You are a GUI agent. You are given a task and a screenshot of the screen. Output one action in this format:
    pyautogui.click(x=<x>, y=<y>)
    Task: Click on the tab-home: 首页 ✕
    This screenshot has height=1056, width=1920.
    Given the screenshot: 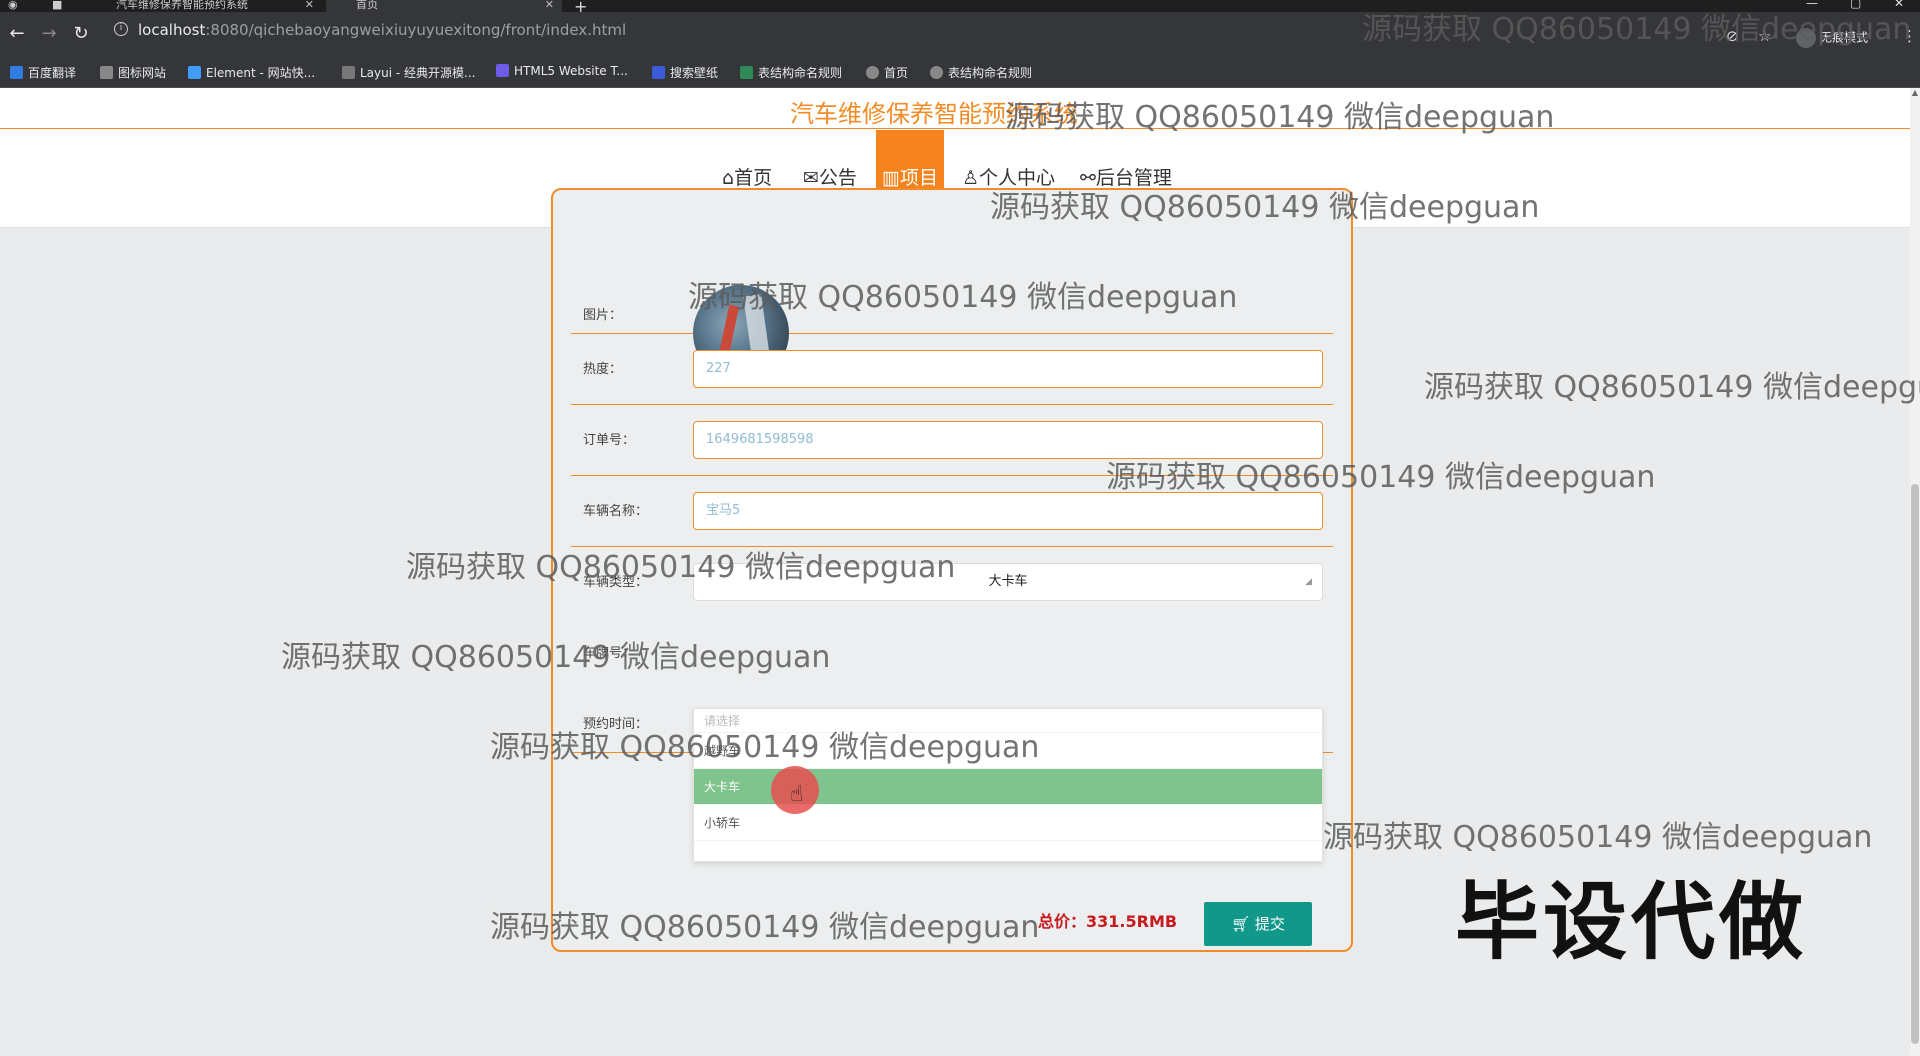 What is the action you would take?
    pyautogui.click(x=444, y=6)
    